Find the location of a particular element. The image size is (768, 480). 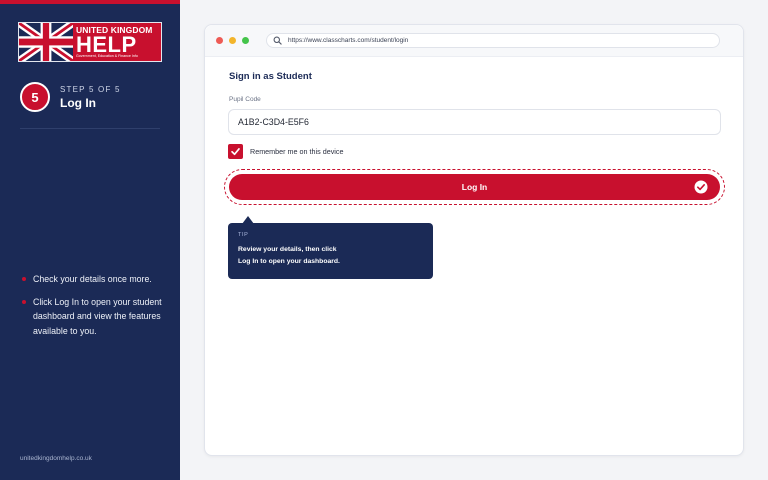

tip-kicker: TIP is located at coordinates (243, 235).